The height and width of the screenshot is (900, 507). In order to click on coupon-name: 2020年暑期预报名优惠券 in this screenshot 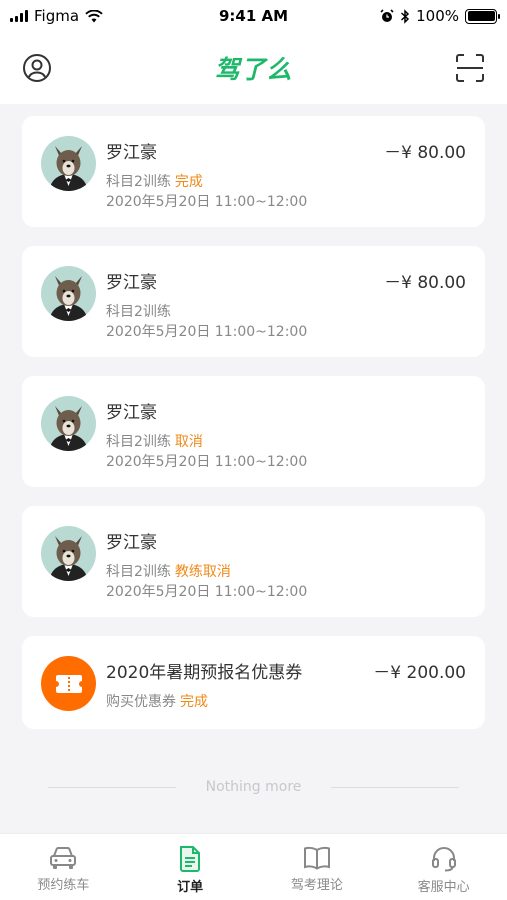, I will do `click(204, 673)`.